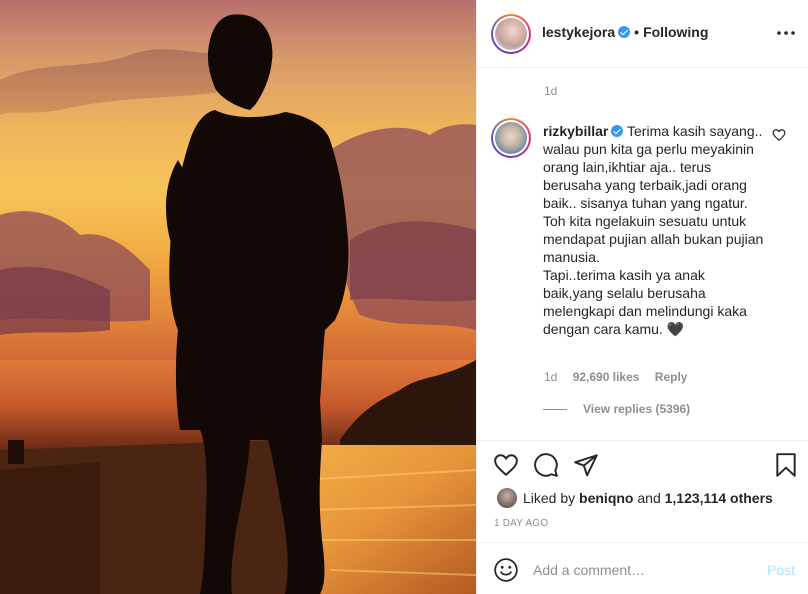 Image resolution: width=808 pixels, height=594 pixels. What do you see at coordinates (555, 410) in the screenshot?
I see `replies-divider-line` at bounding box center [555, 410].